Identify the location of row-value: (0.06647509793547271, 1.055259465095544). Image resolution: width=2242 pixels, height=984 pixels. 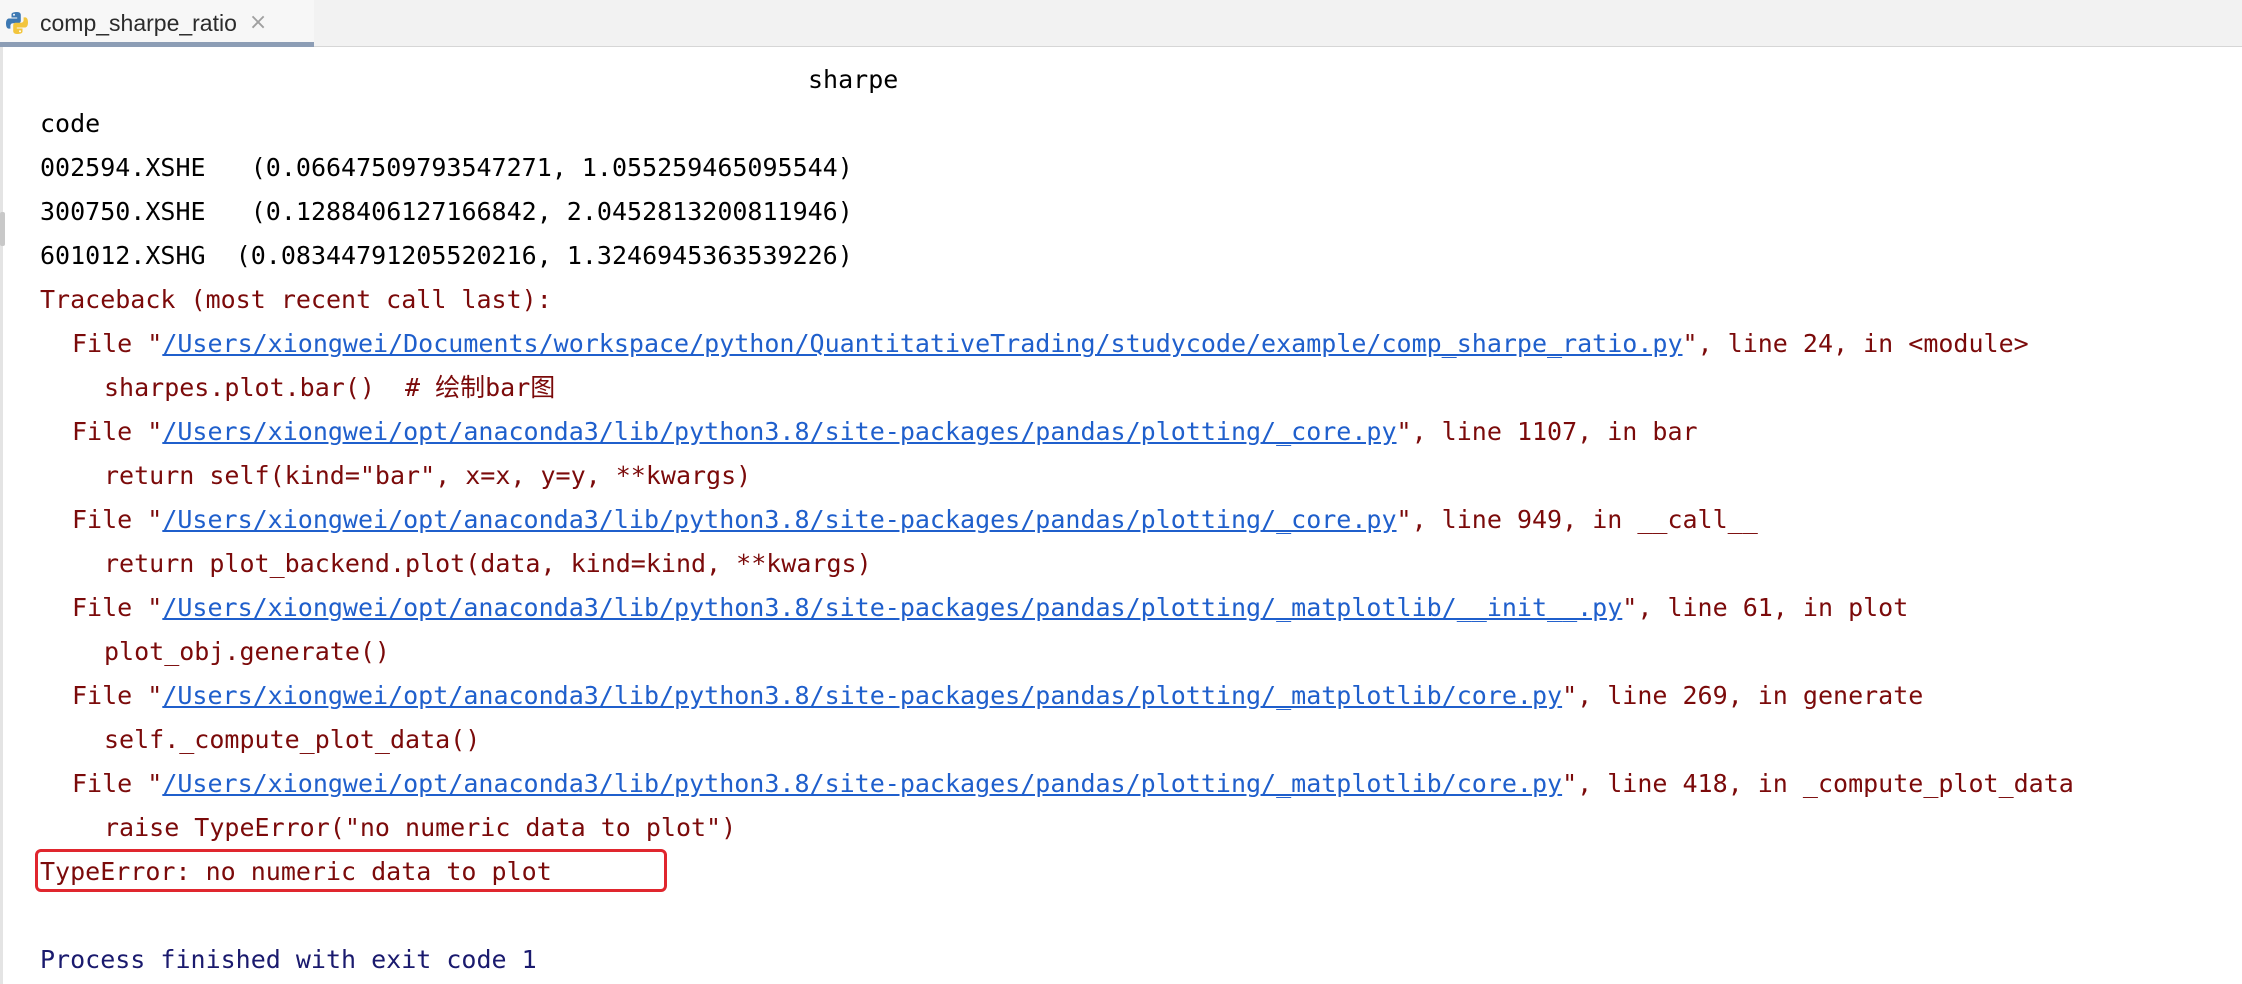
(551, 167).